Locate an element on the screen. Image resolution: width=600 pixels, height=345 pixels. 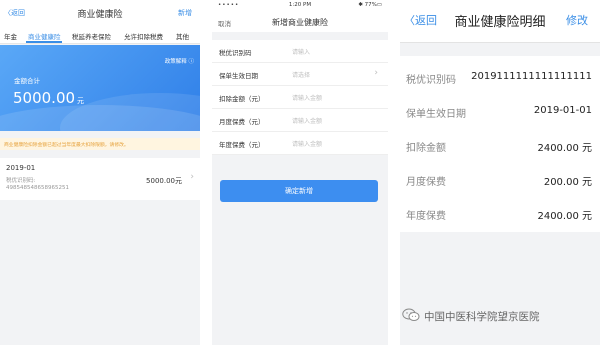
battery-icon: ✱ 77%▭ is located at coordinates (370, 5).